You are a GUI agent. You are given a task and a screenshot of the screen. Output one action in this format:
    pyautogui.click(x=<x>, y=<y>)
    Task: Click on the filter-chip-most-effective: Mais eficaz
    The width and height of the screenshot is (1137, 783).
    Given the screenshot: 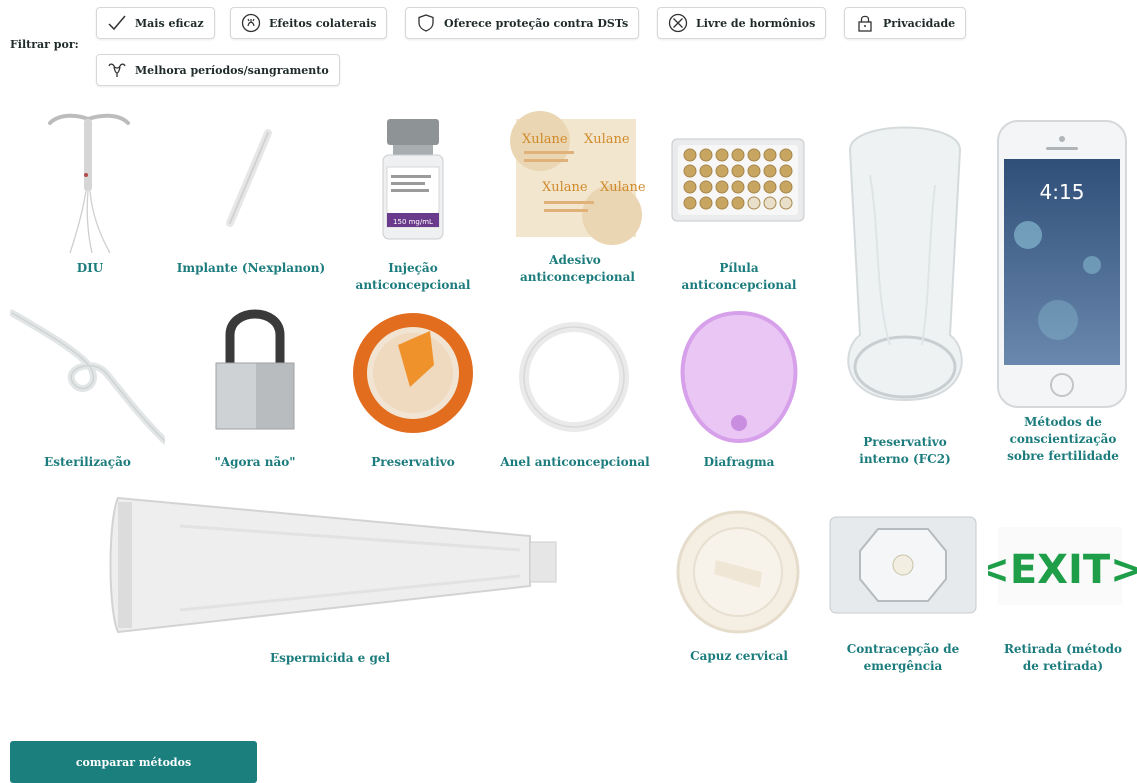 What is the action you would take?
    pyautogui.click(x=155, y=23)
    